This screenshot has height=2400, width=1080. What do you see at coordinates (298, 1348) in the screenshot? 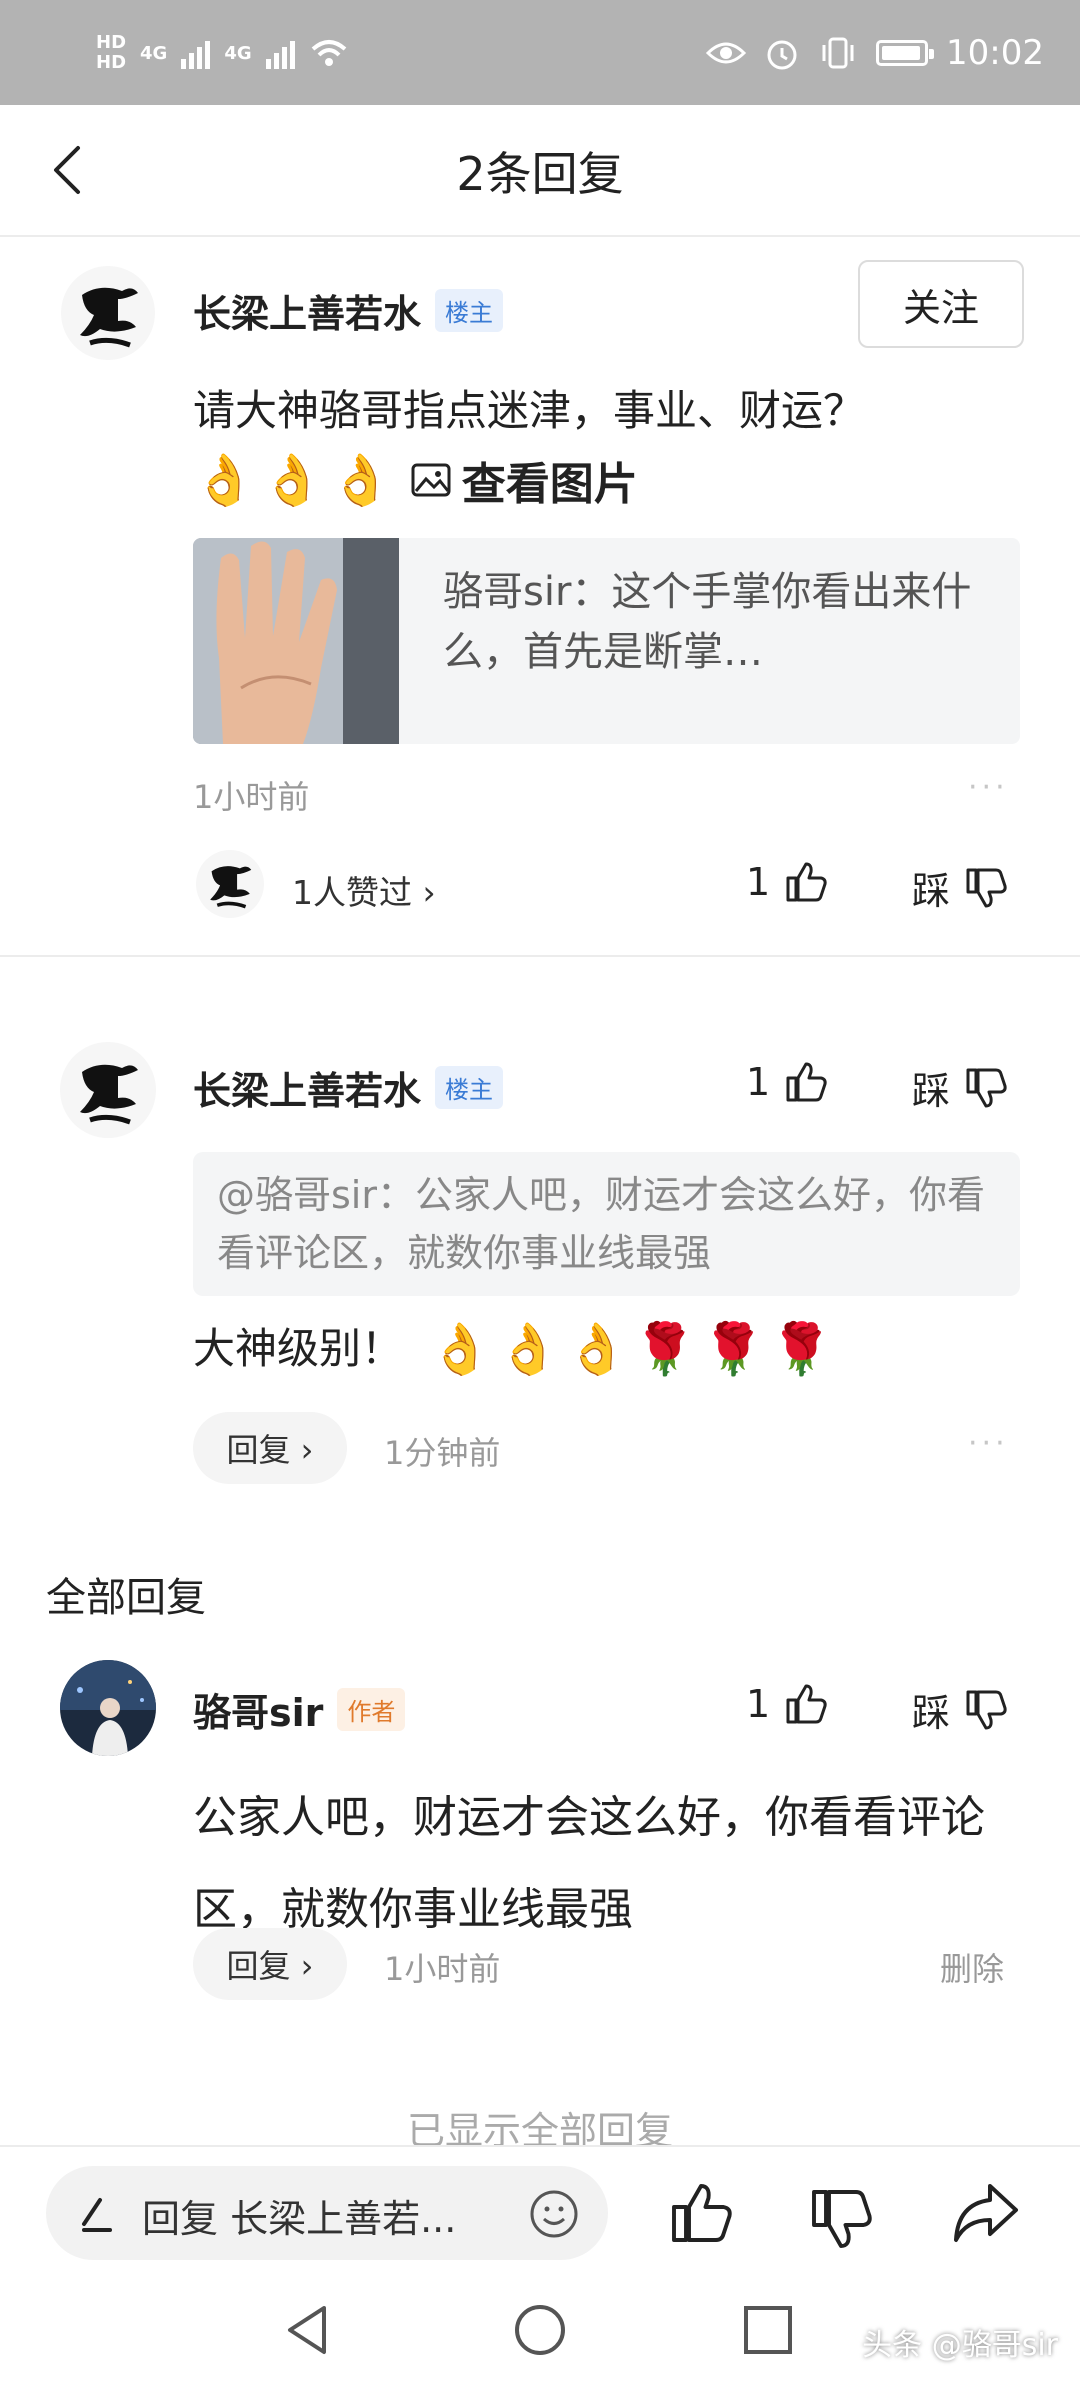
I see `comment-text: 大神级别！` at bounding box center [298, 1348].